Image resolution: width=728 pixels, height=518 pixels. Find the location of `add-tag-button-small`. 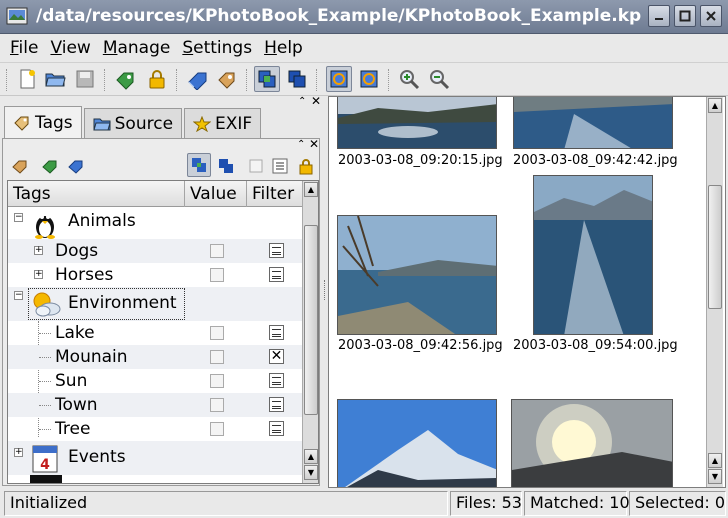

add-tag-button-small is located at coordinates (50, 166).